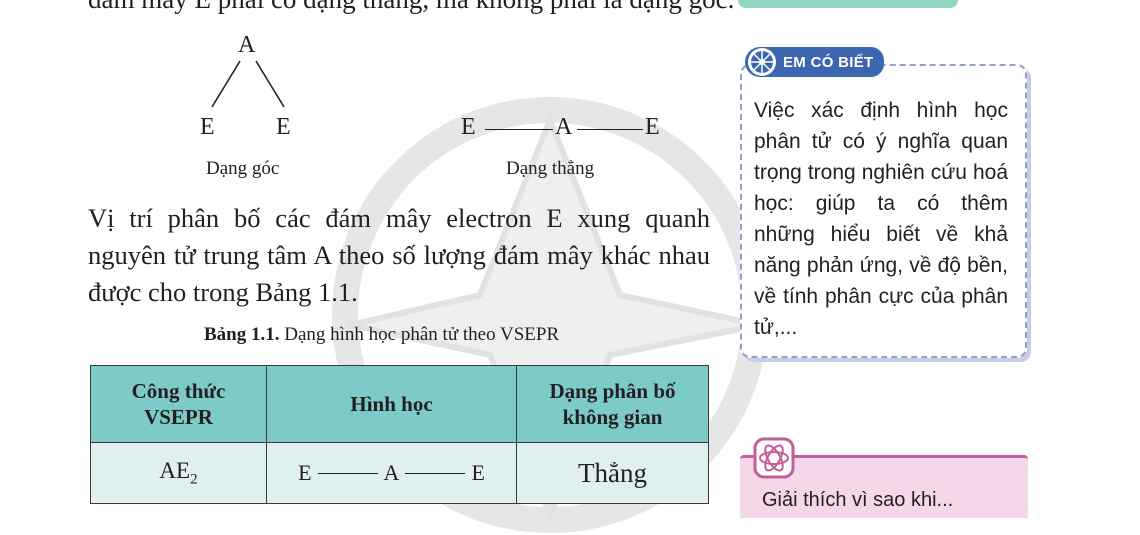  Describe the element at coordinates (774, 458) in the screenshot. I see `molecule-icon` at that location.